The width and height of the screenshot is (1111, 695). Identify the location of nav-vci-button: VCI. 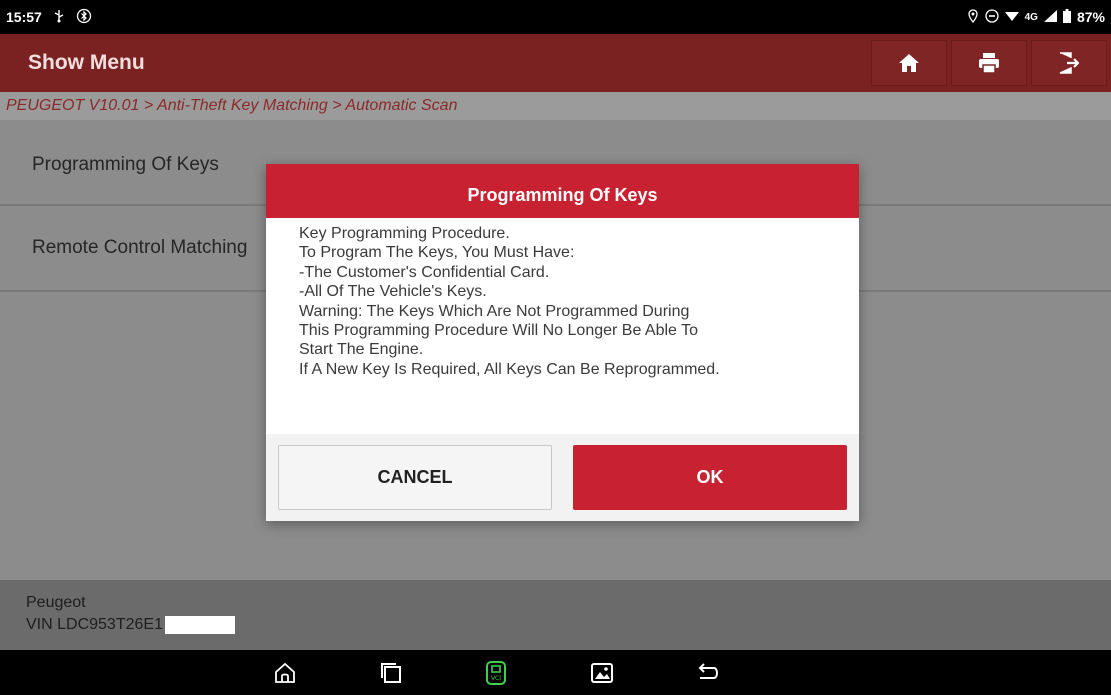
(496, 673).